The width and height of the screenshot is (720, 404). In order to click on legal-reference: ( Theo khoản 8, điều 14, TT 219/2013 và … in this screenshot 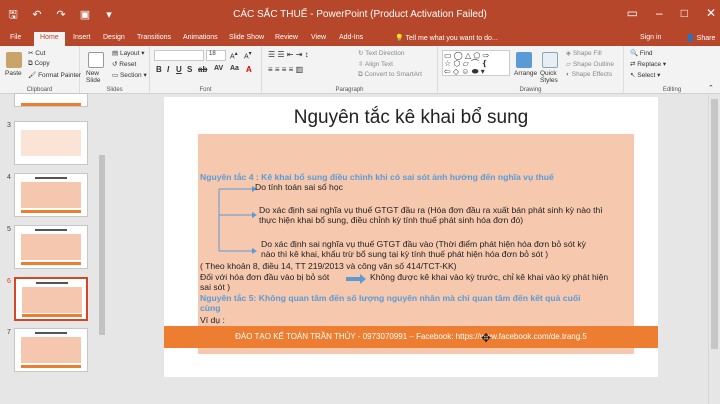, I will do `click(328, 266)`.